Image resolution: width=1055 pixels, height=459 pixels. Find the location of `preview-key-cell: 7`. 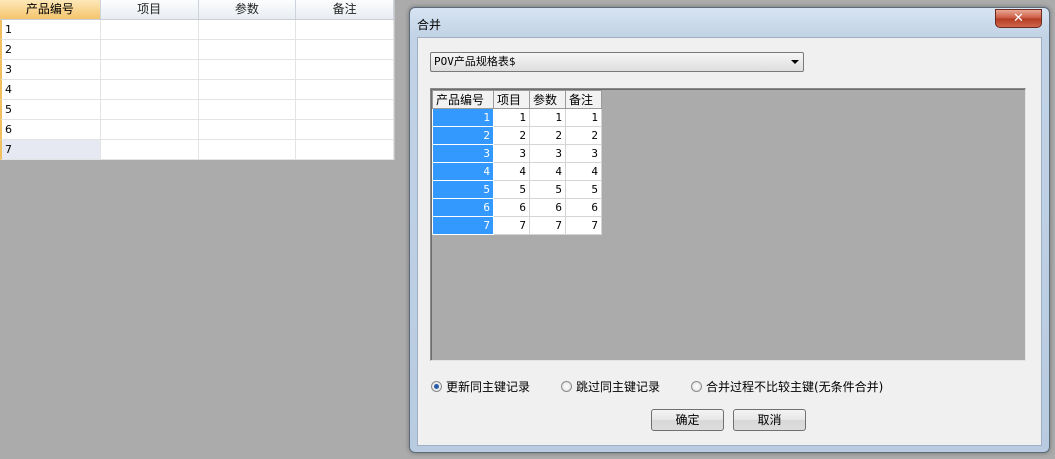

preview-key-cell: 7 is located at coordinates (463, 225).